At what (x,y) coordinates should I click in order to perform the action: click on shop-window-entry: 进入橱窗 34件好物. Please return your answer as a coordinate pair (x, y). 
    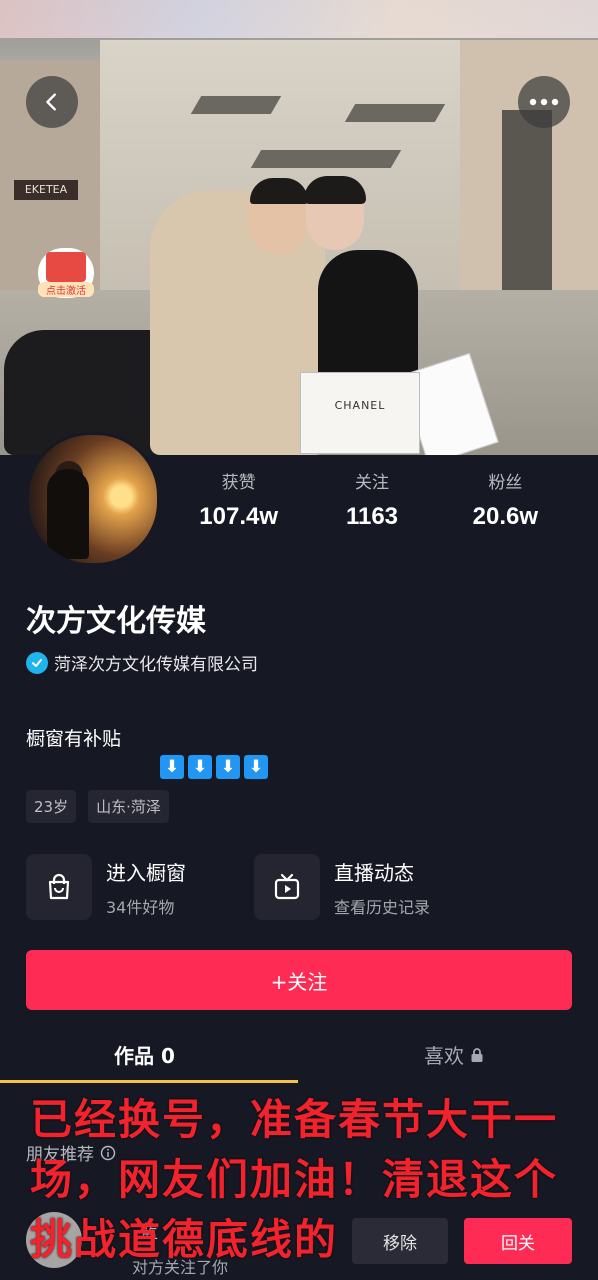
    Looking at the image, I should click on (106, 887).